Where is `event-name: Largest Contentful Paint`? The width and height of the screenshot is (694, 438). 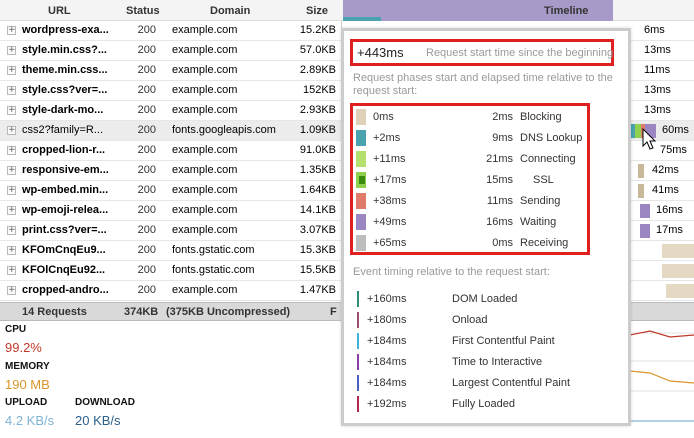 event-name: Largest Contentful Paint is located at coordinates (511, 383).